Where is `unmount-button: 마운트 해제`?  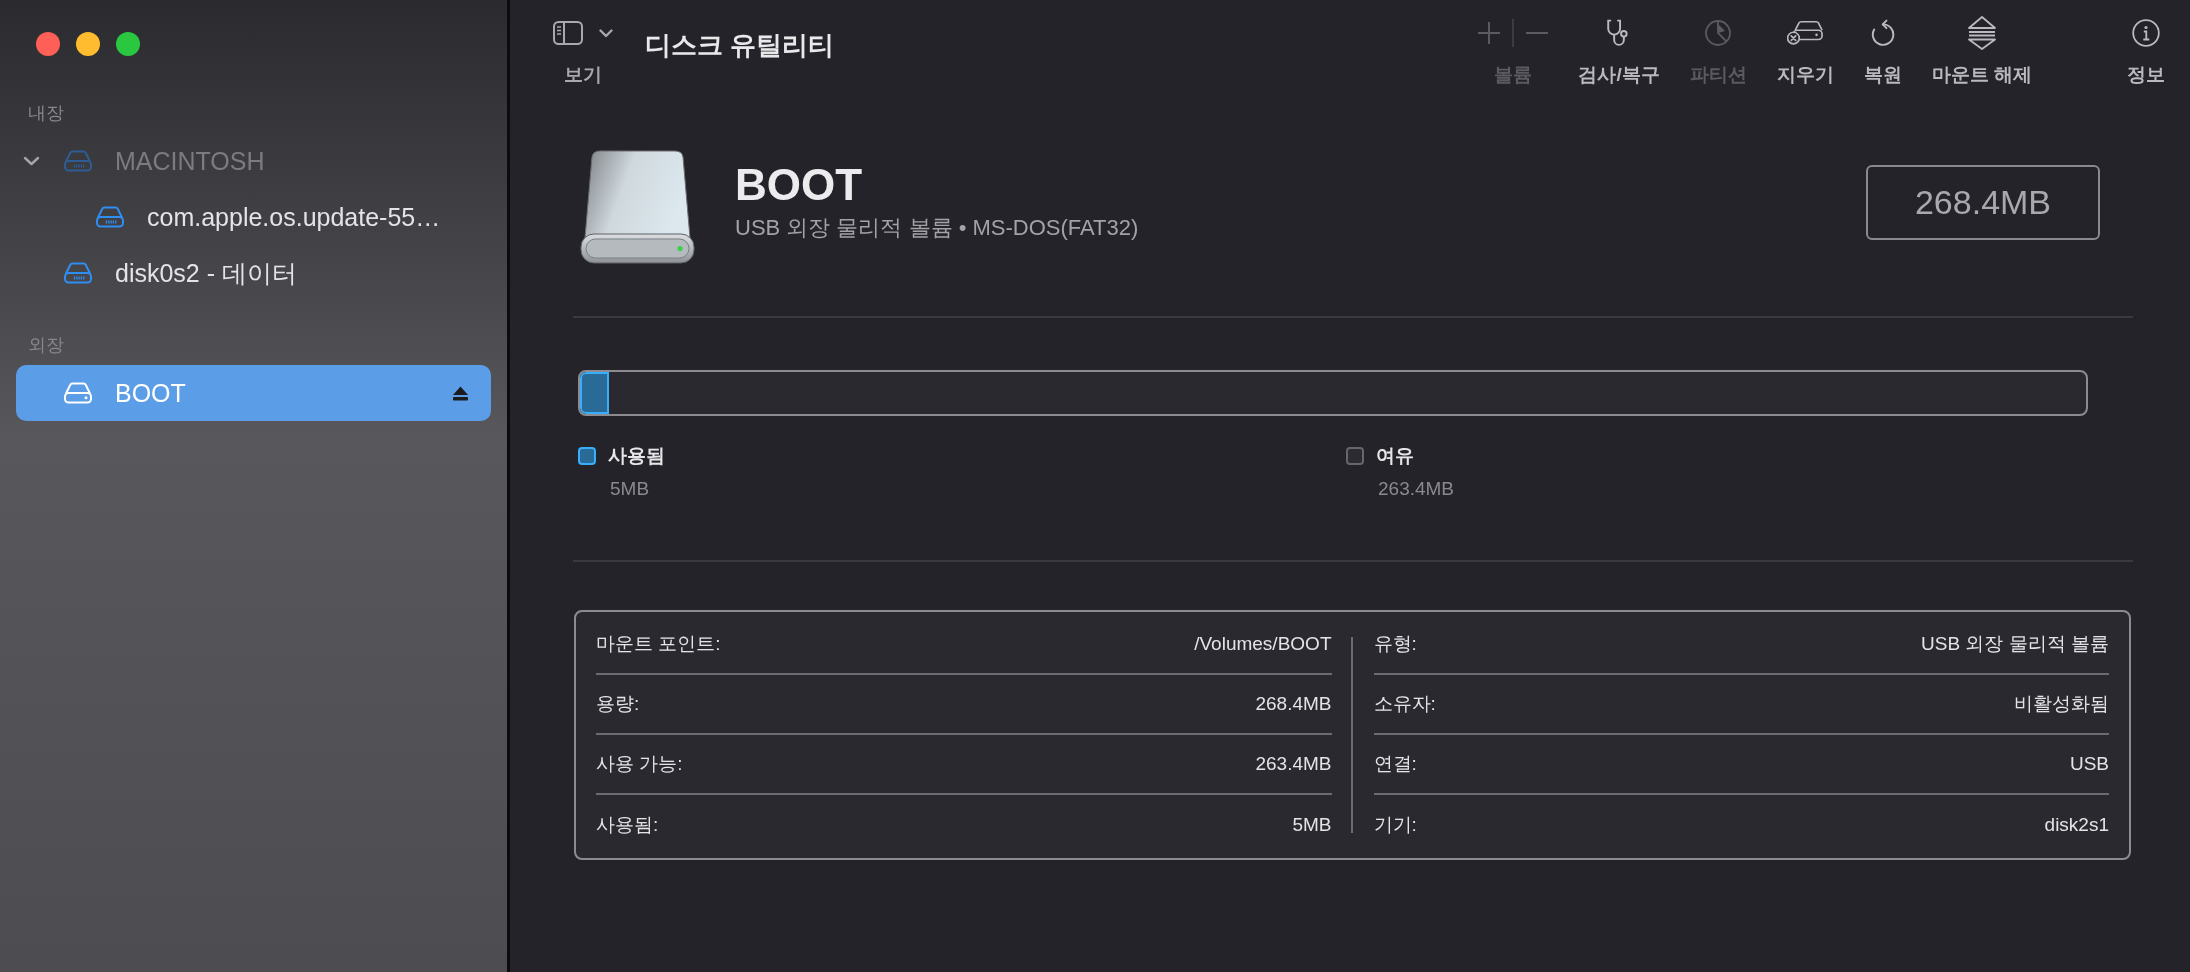
unmount-button: 마운트 해제 is located at coordinates (1981, 51).